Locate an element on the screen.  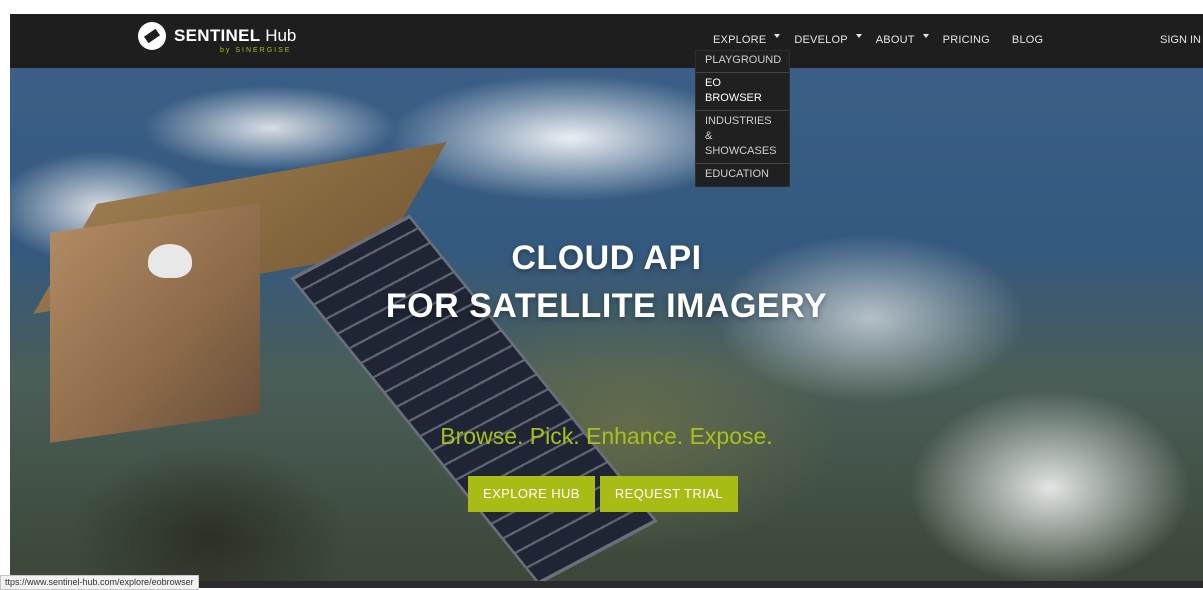
nav-about-label: ABOUT is located at coordinates (895, 40).